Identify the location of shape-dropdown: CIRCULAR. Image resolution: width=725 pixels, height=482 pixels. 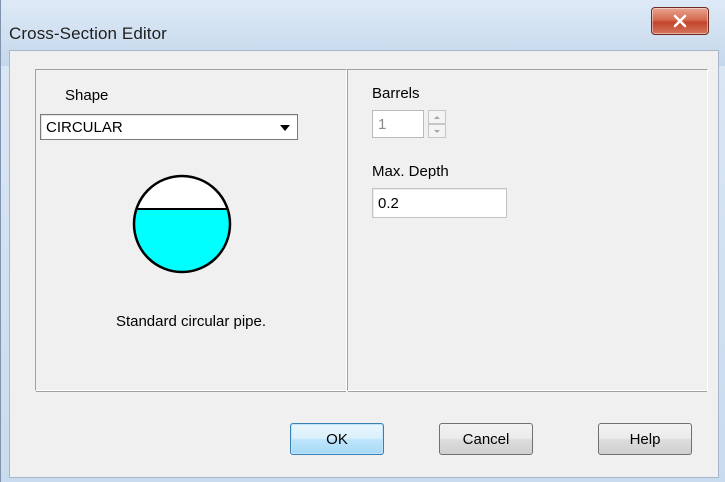
(169, 127).